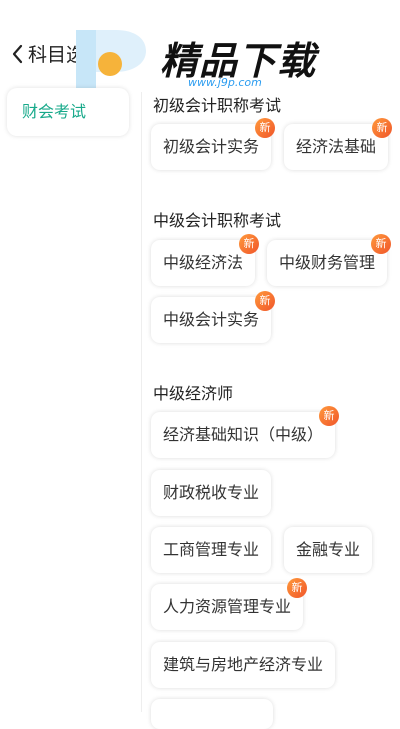 The image size is (400, 729). I want to click on subject-chip: 初级会计实务 新, so click(213, 144).